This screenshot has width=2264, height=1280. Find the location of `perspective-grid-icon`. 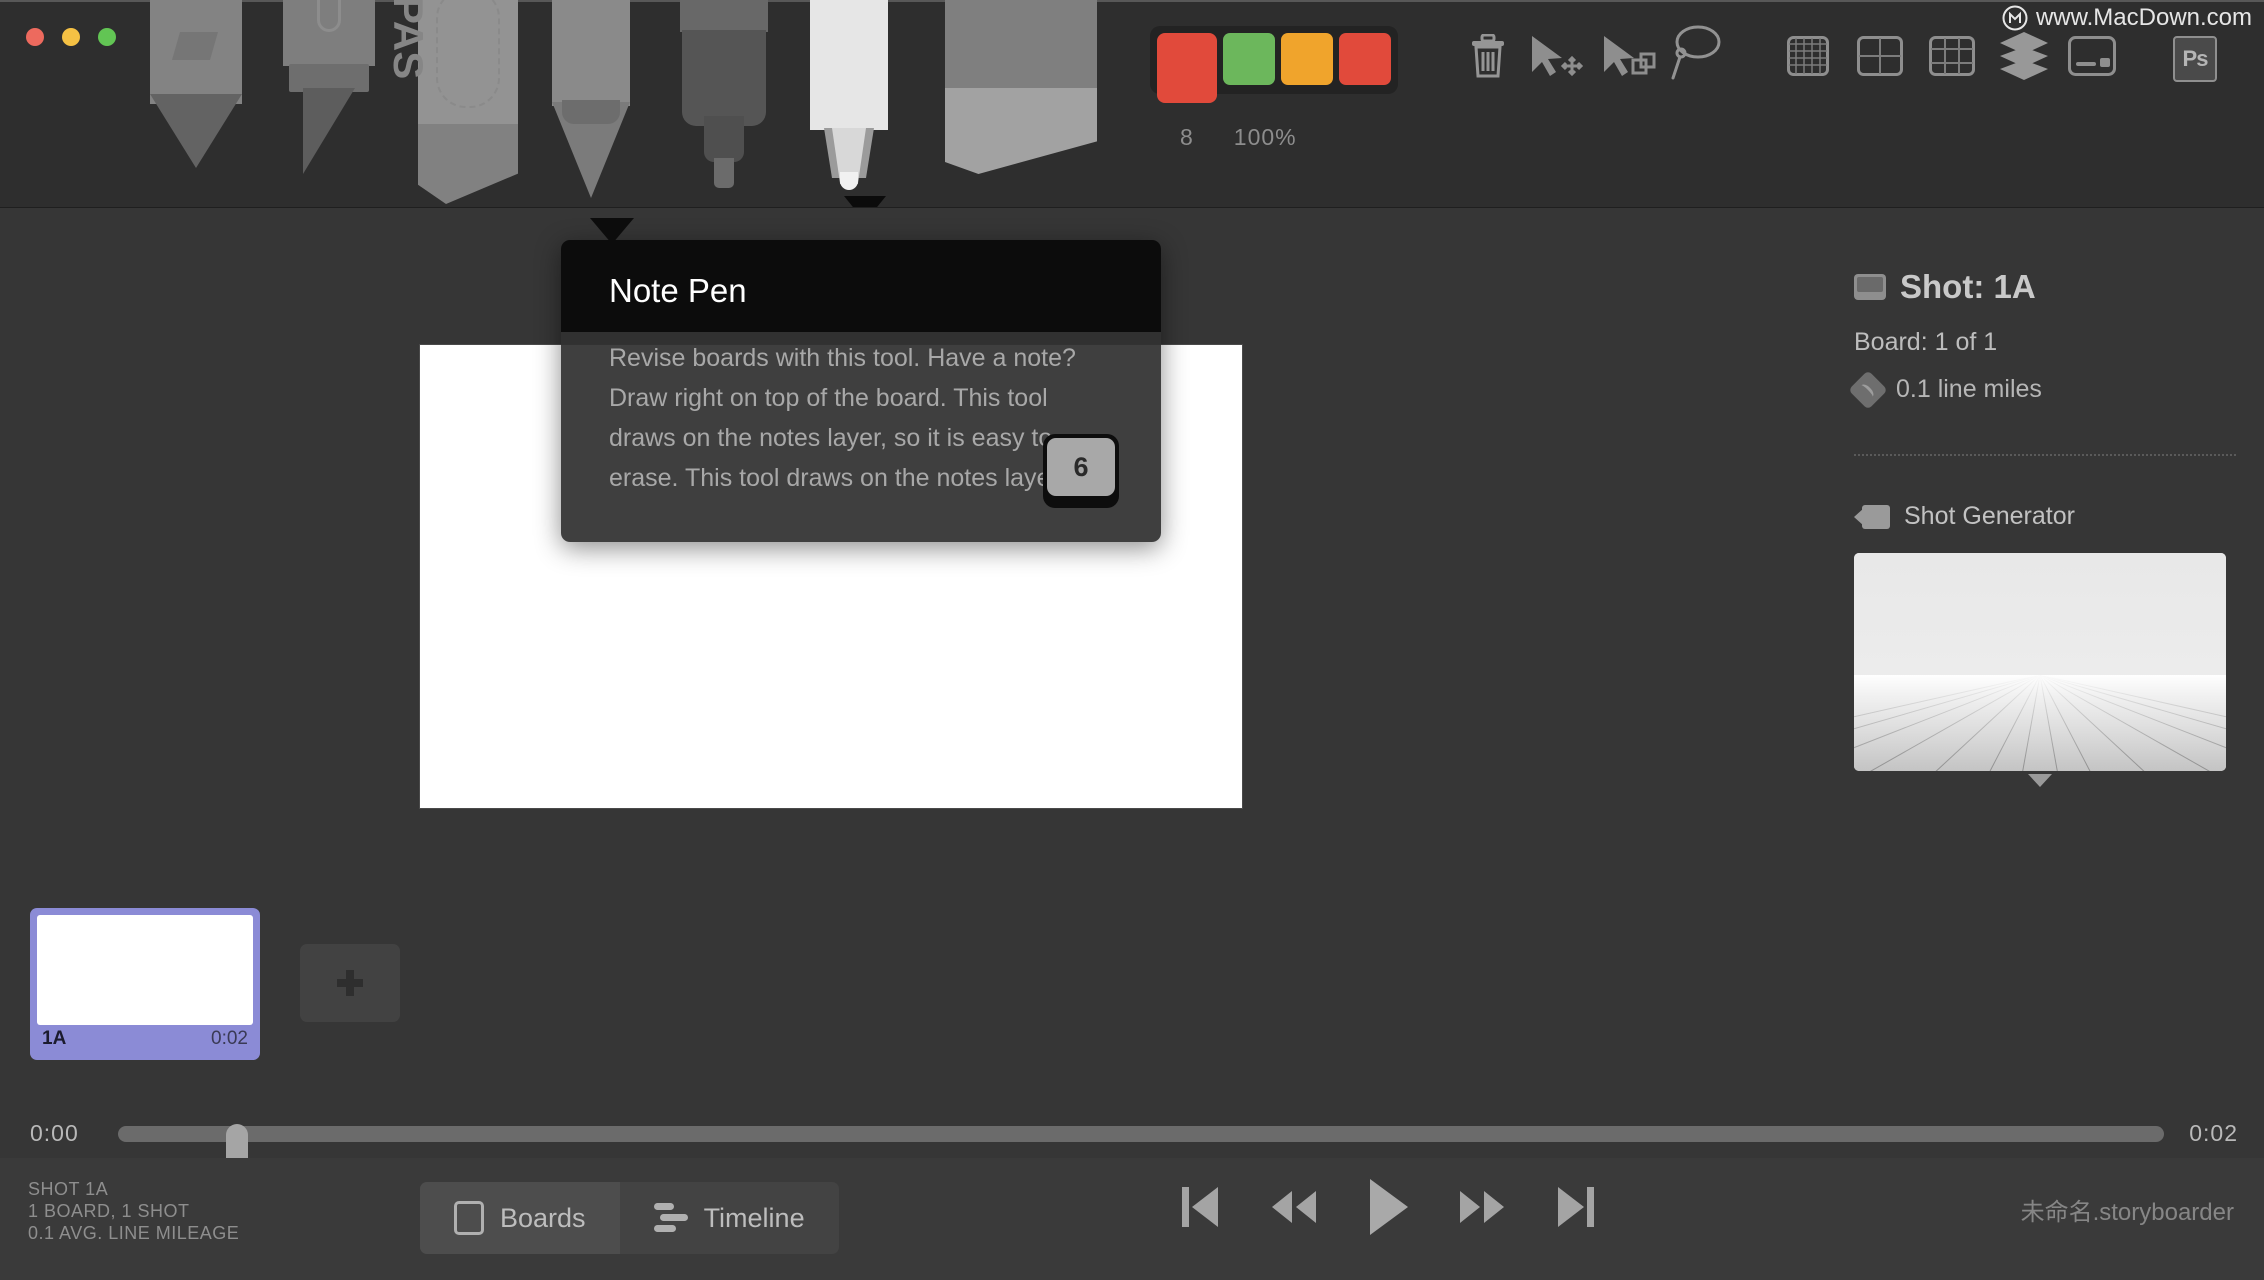

perspective-grid-icon is located at coordinates (2040, 723).